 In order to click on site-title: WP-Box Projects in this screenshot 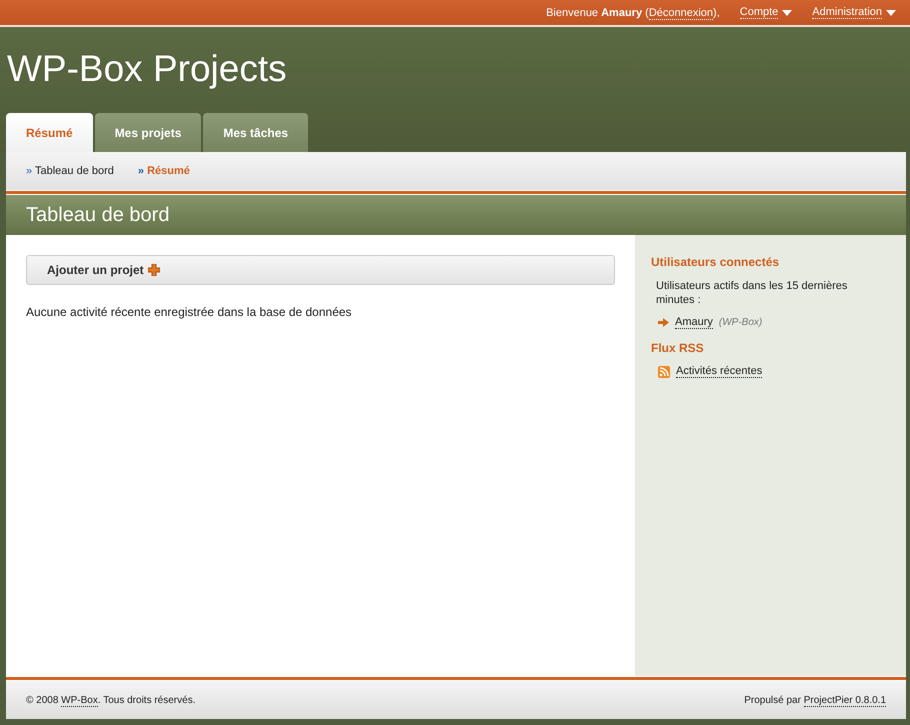, I will do `click(147, 68)`.